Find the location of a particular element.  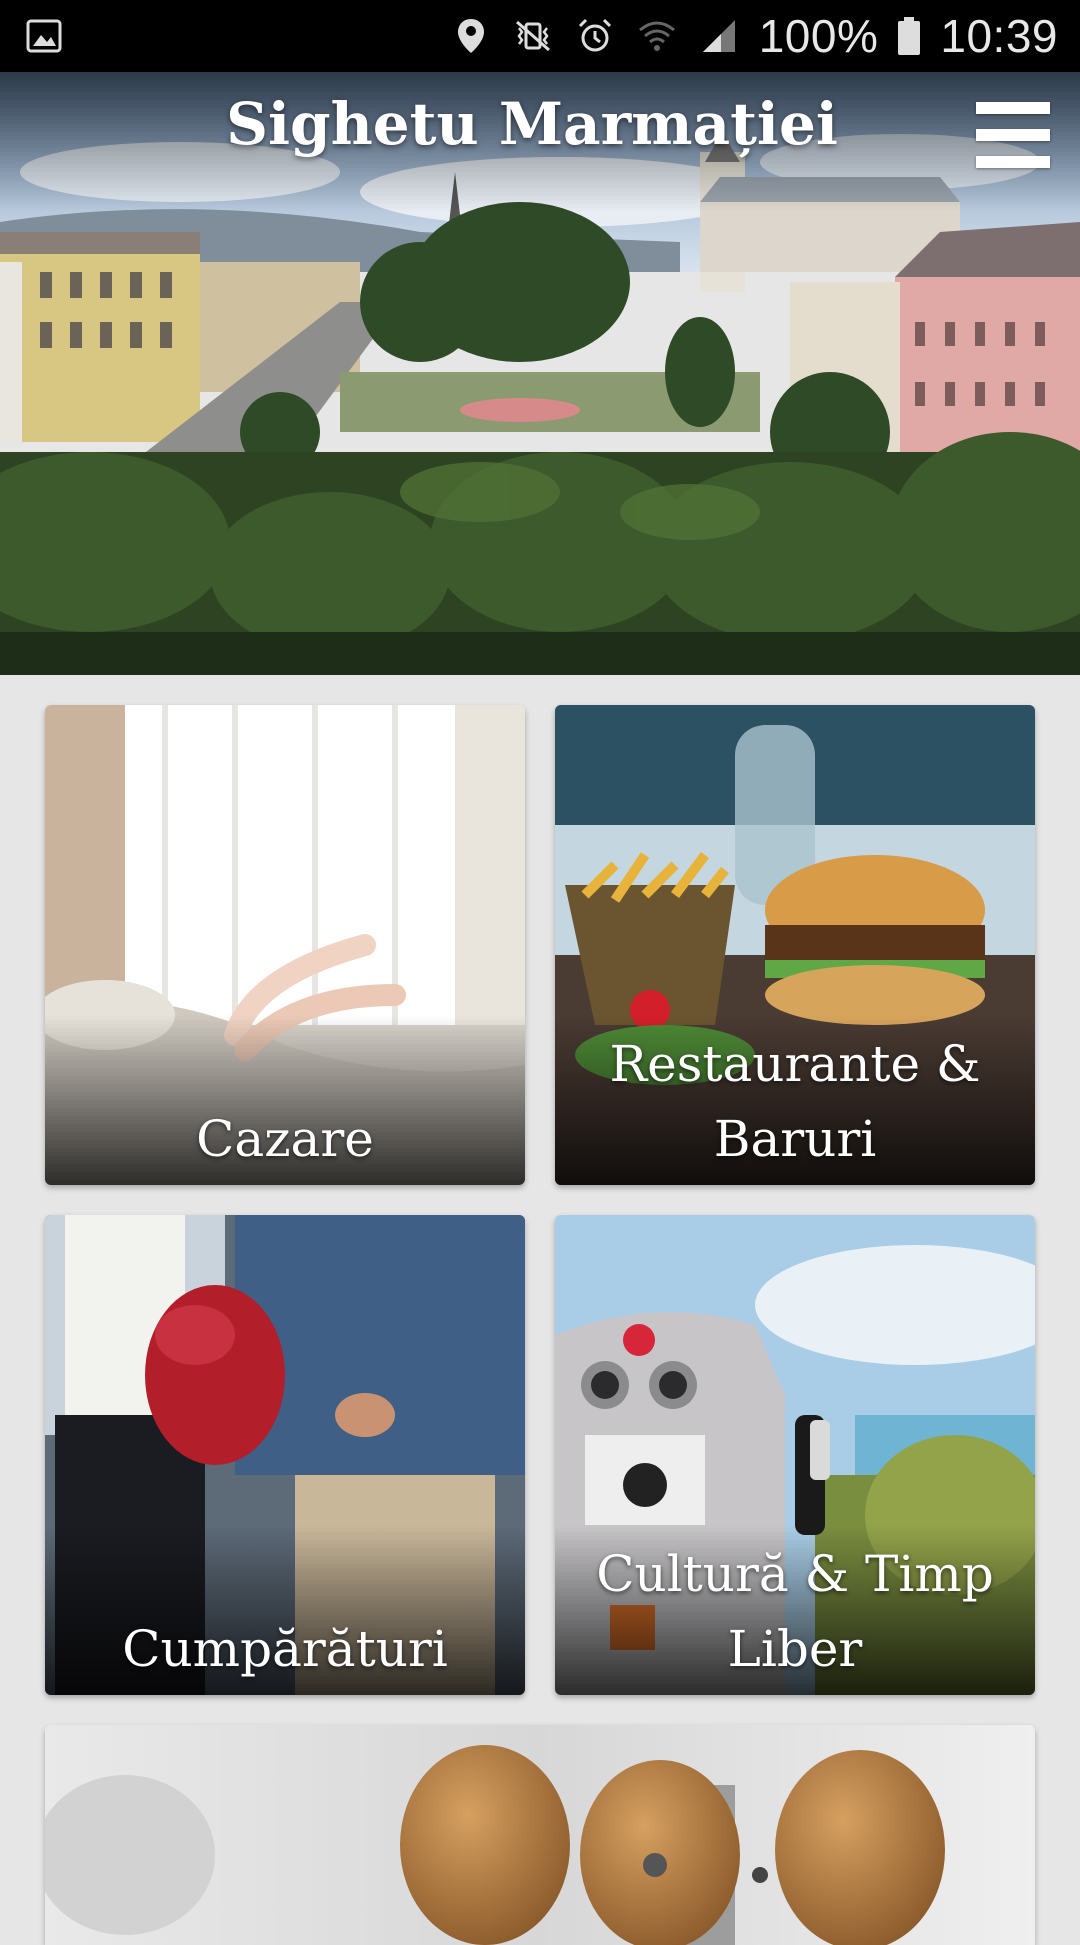

category-card-partial is located at coordinates (540, 1835).